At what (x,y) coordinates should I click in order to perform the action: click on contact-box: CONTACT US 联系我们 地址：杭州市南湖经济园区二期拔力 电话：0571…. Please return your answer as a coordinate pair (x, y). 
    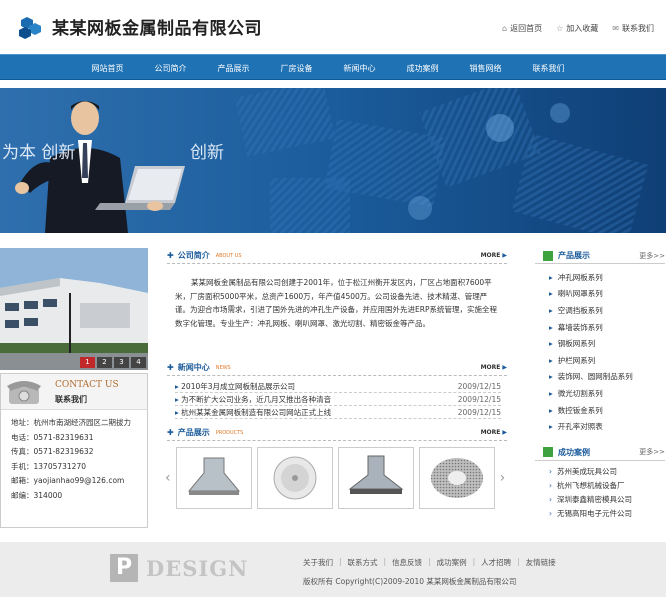
    Looking at the image, I should click on (74, 450).